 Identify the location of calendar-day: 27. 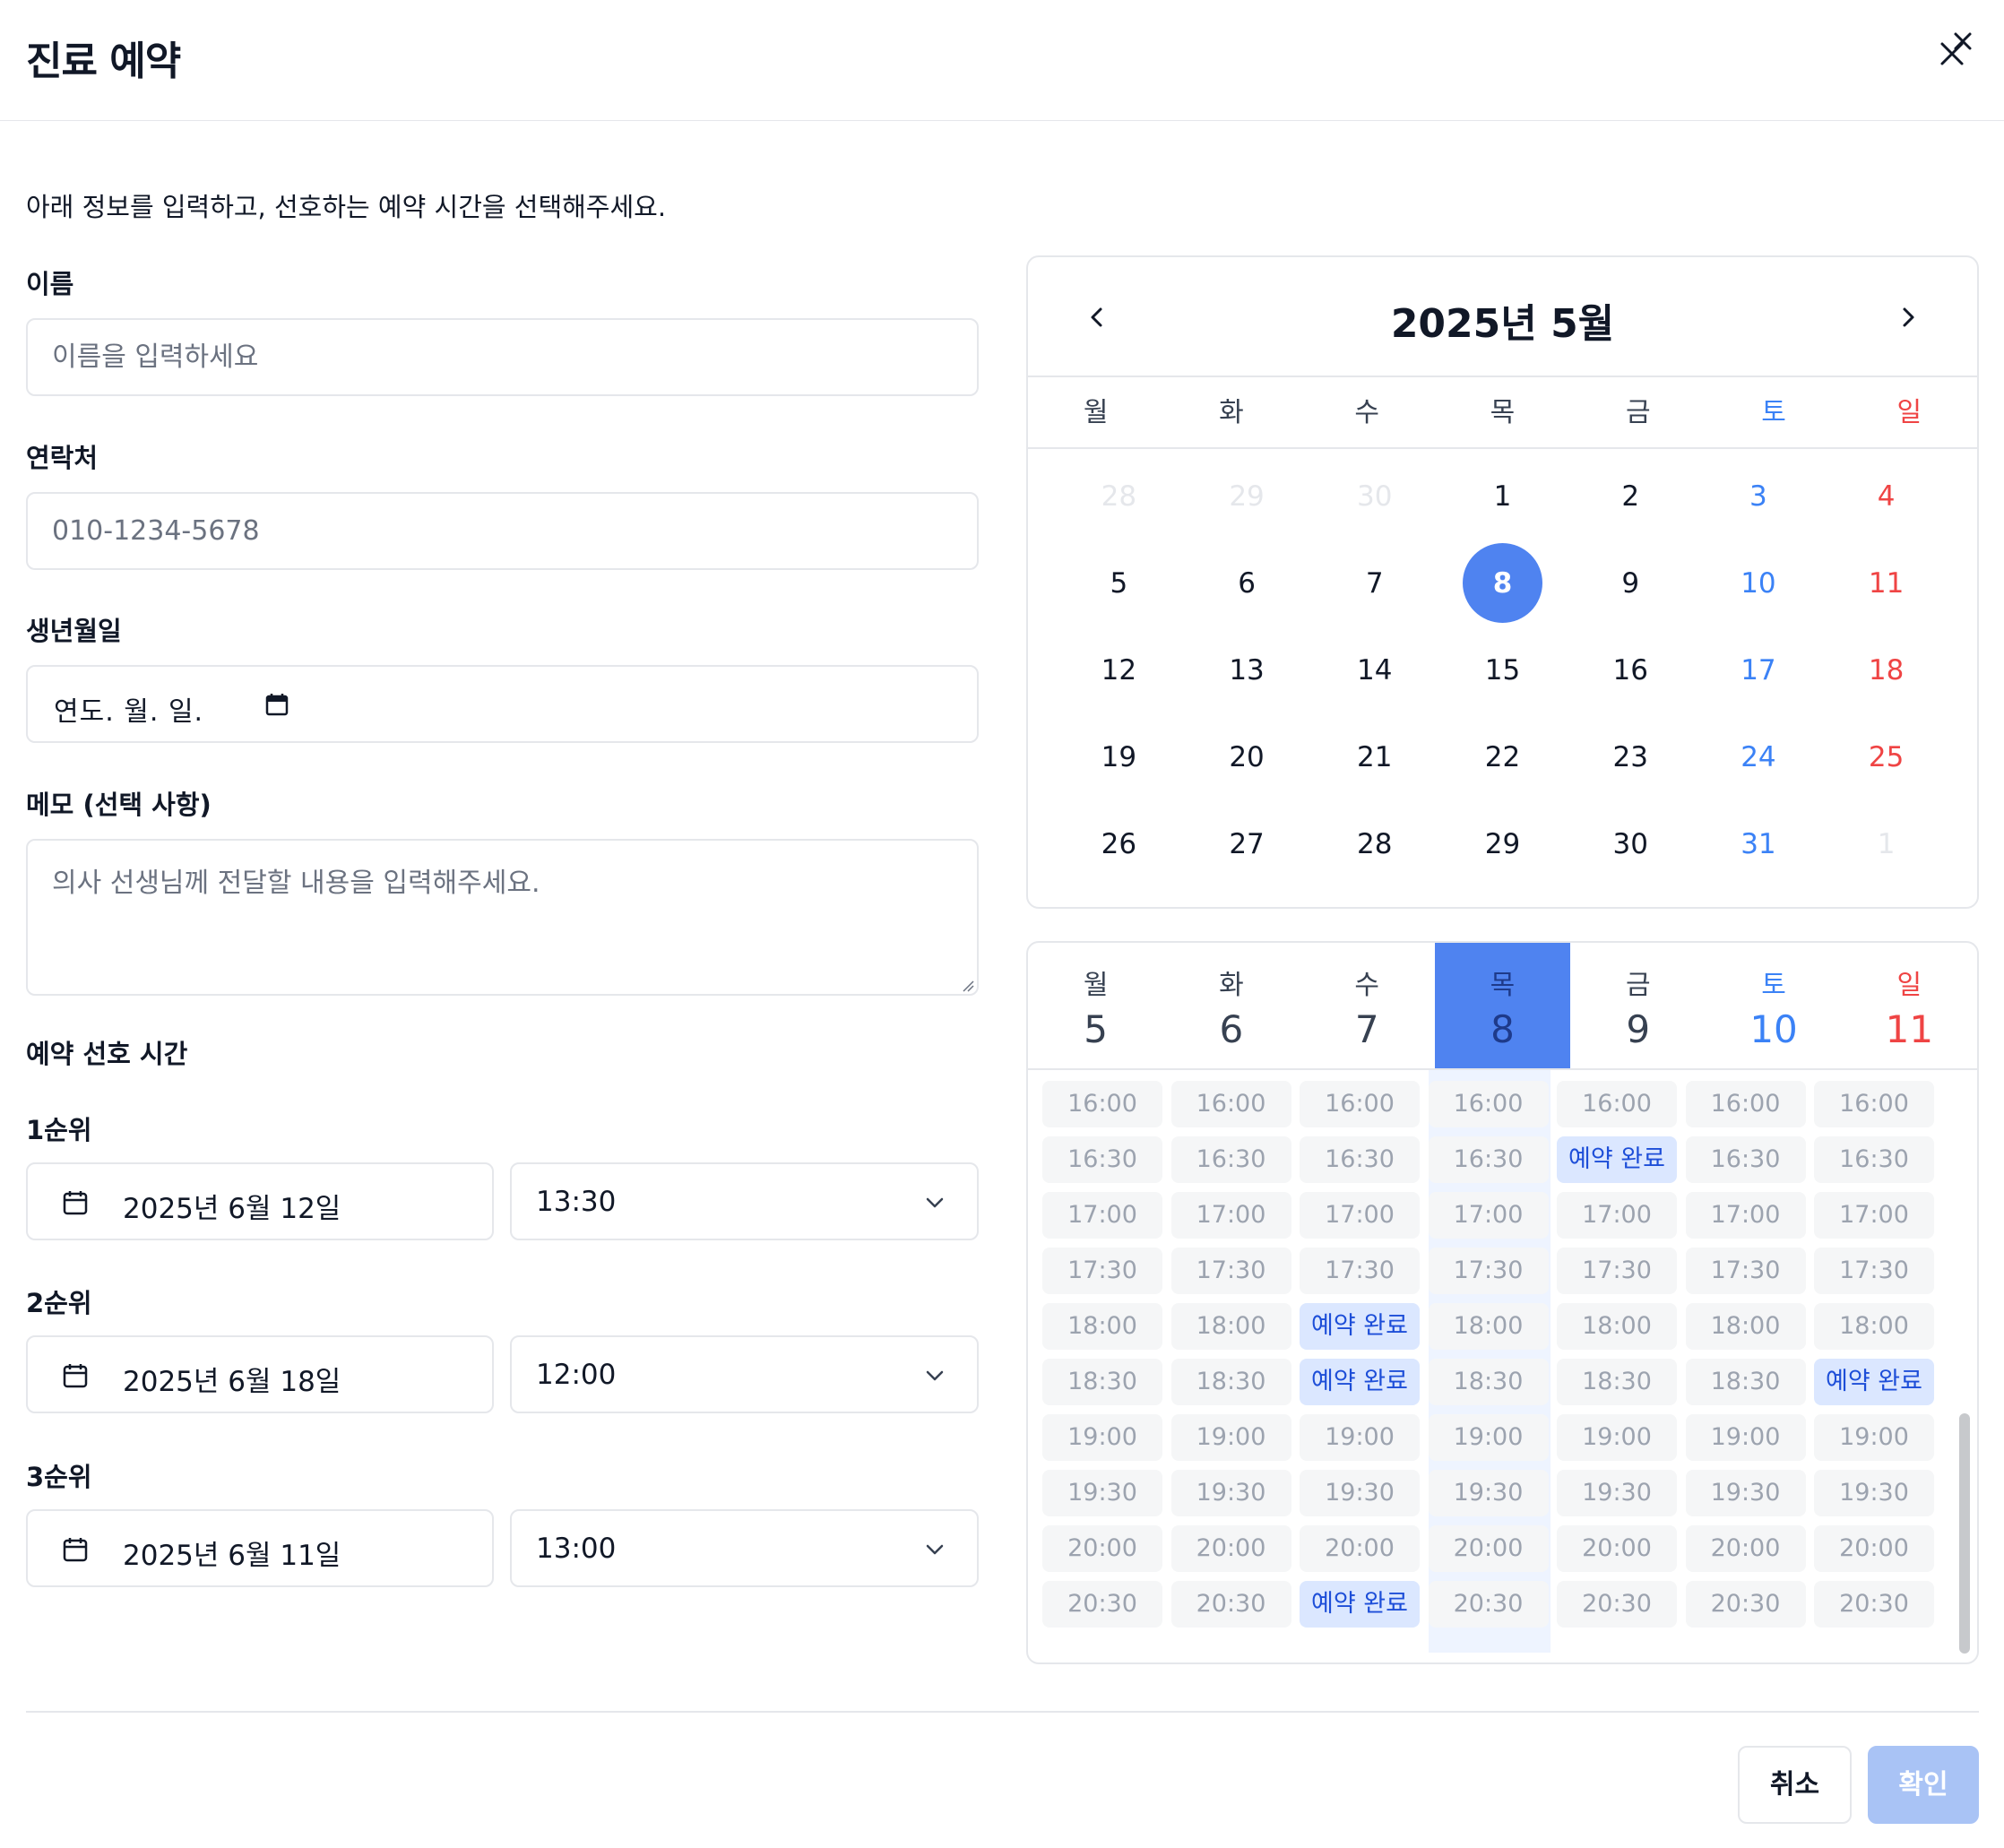
(1247, 843).